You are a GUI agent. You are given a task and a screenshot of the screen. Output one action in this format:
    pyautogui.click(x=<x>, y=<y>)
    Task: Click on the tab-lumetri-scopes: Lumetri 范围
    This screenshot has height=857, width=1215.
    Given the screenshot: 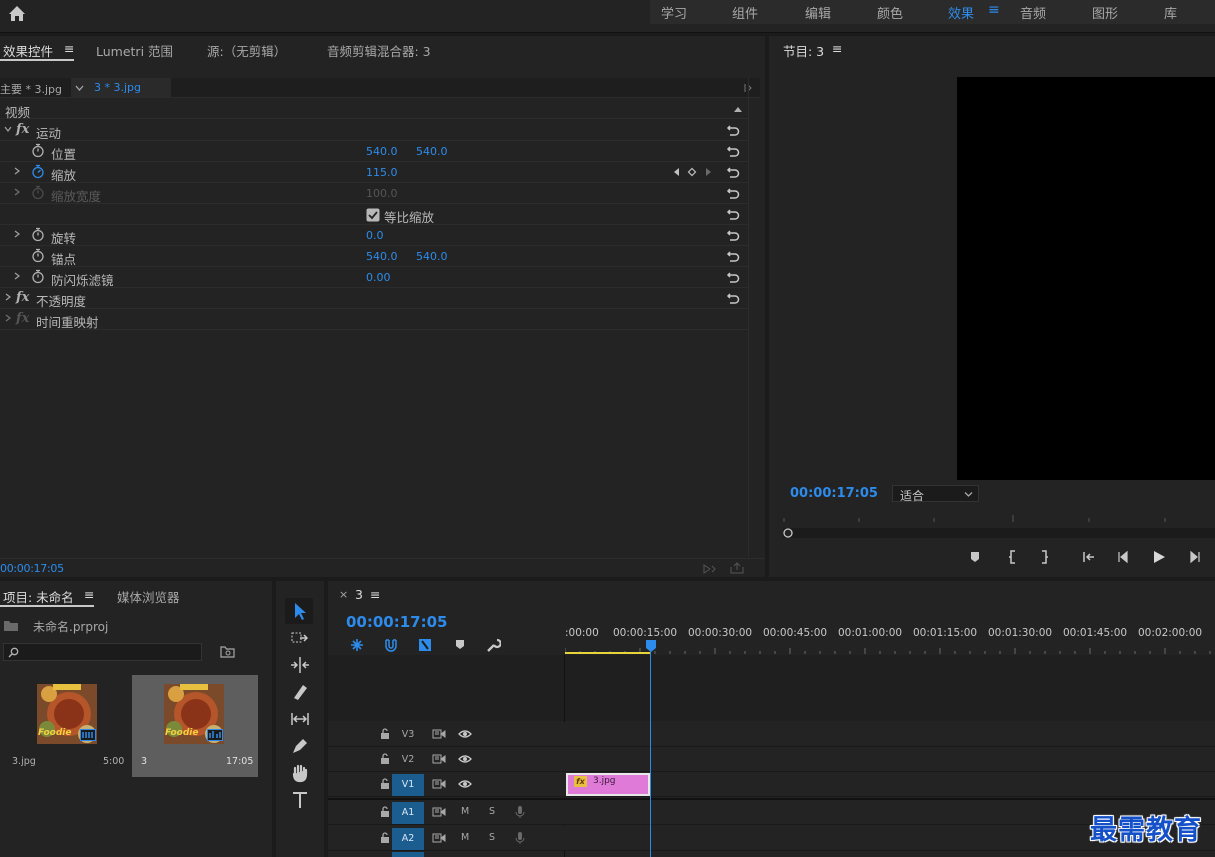 What is the action you would take?
    pyautogui.click(x=134, y=50)
    